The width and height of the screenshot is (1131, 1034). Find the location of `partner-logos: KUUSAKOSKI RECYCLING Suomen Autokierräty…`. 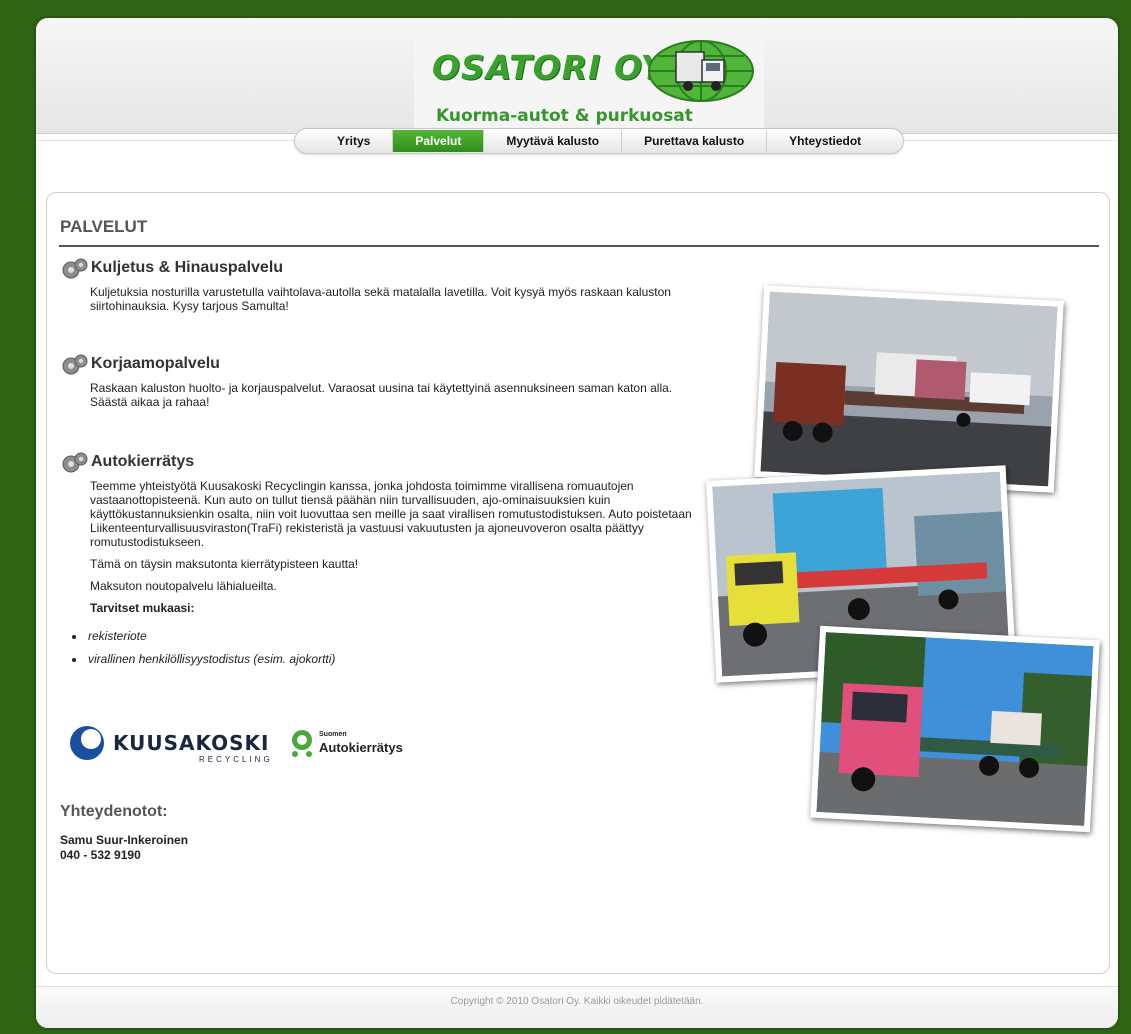

partner-logos: KUUSAKOSKI RECYCLING Suomen Autokierräty… is located at coordinates (237, 743).